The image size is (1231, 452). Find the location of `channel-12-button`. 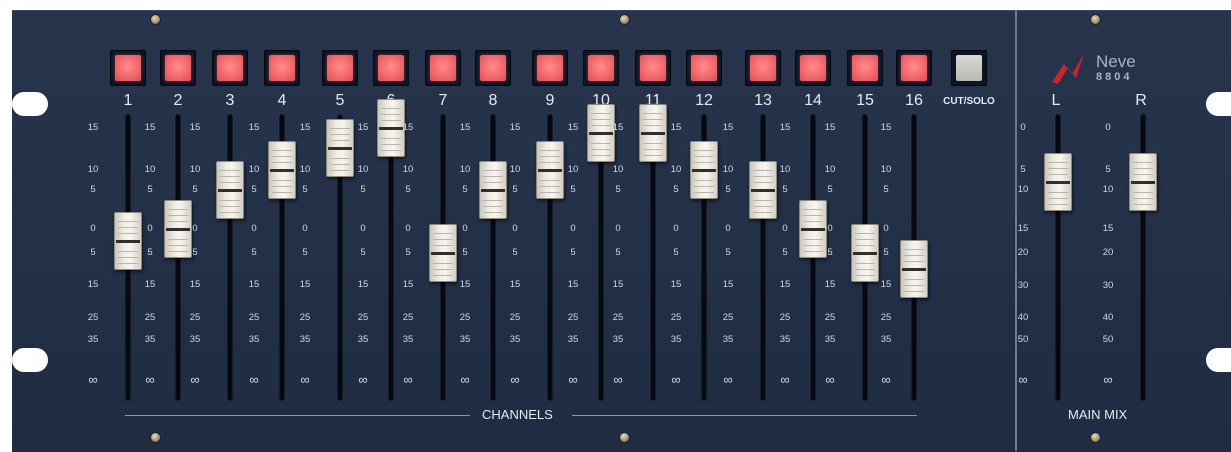

channel-12-button is located at coordinates (704, 68).